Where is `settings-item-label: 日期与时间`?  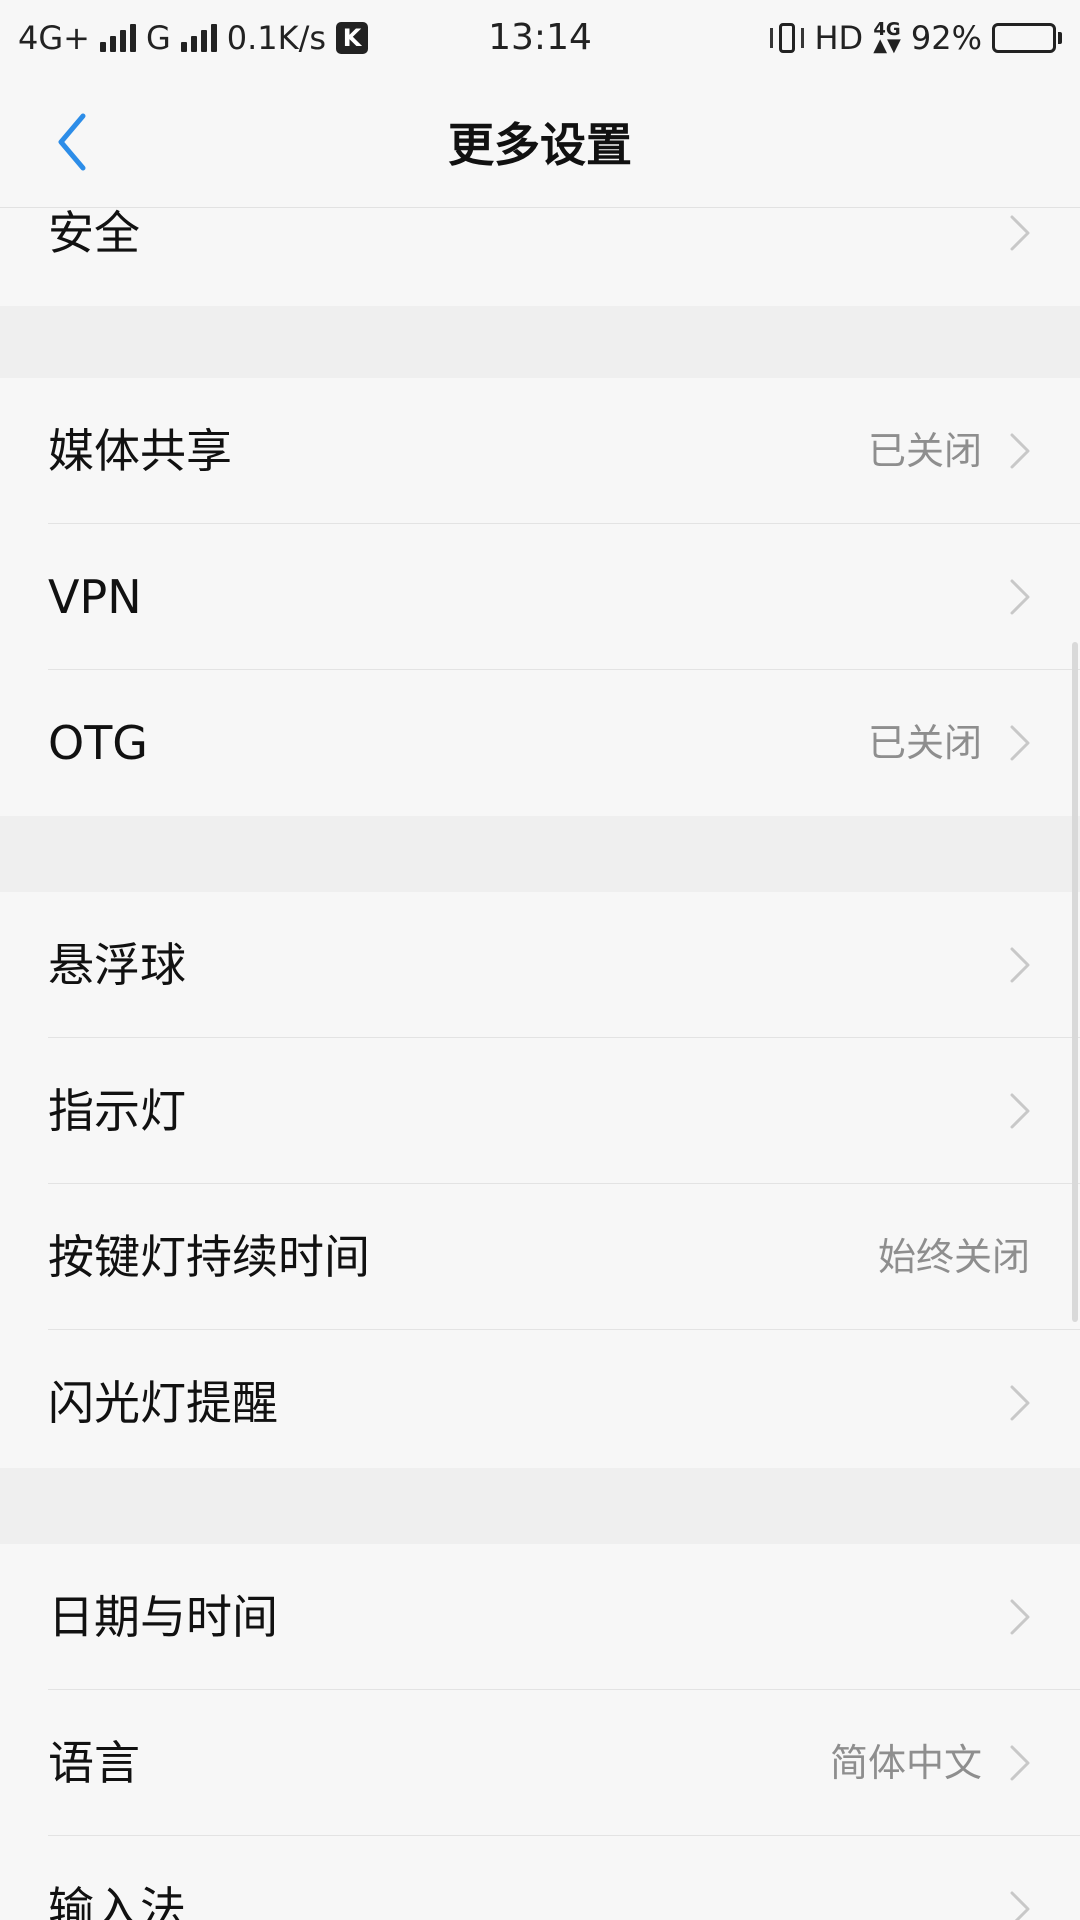 settings-item-label: 日期与时间 is located at coordinates (163, 1617).